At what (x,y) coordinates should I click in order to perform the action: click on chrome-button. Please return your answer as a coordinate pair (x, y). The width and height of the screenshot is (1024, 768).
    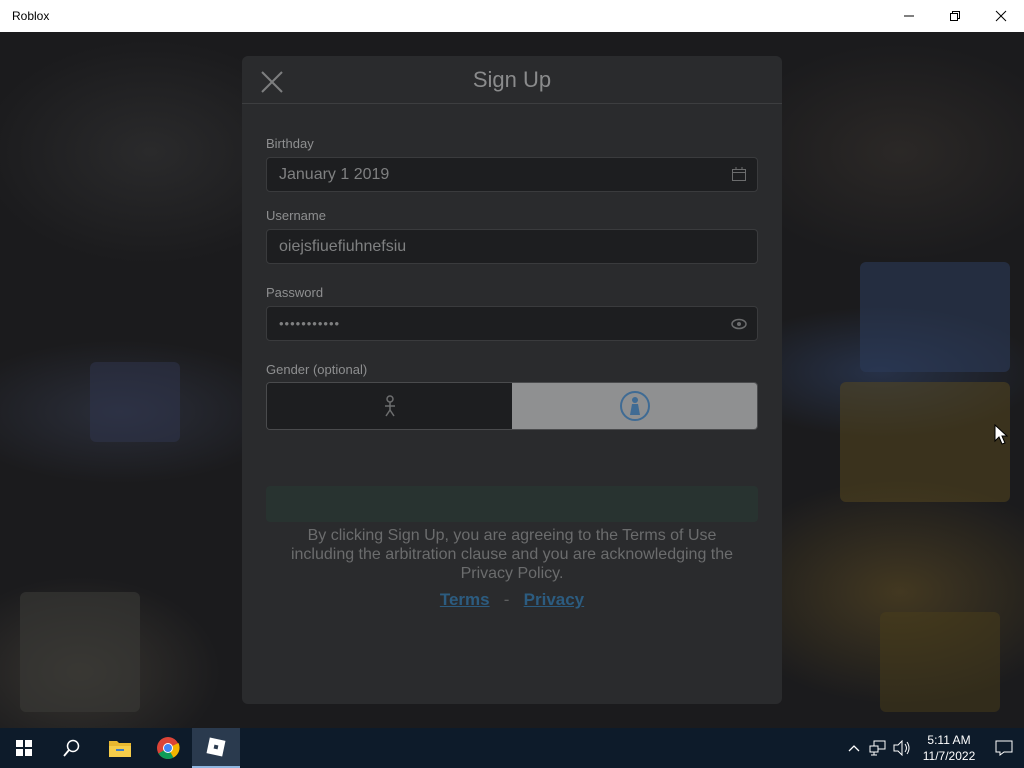
    Looking at the image, I should click on (168, 748).